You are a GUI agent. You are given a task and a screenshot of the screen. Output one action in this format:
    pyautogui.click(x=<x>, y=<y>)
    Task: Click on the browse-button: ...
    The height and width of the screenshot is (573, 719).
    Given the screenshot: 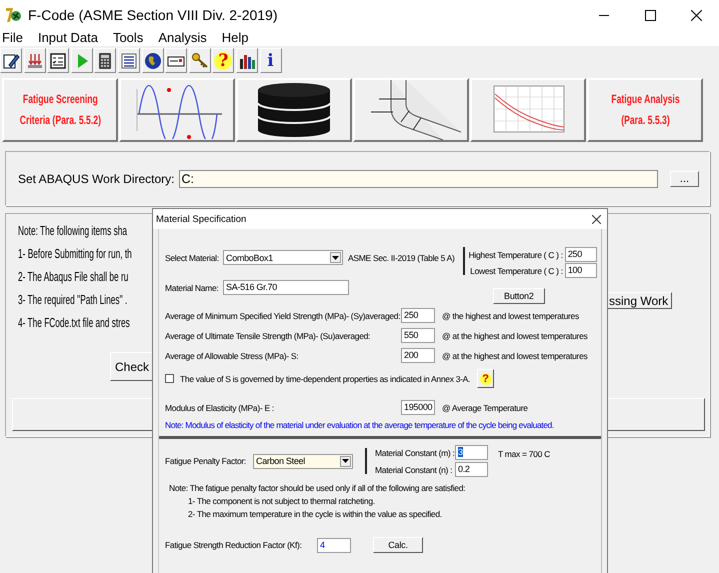 What is the action you would take?
    pyautogui.click(x=684, y=178)
    